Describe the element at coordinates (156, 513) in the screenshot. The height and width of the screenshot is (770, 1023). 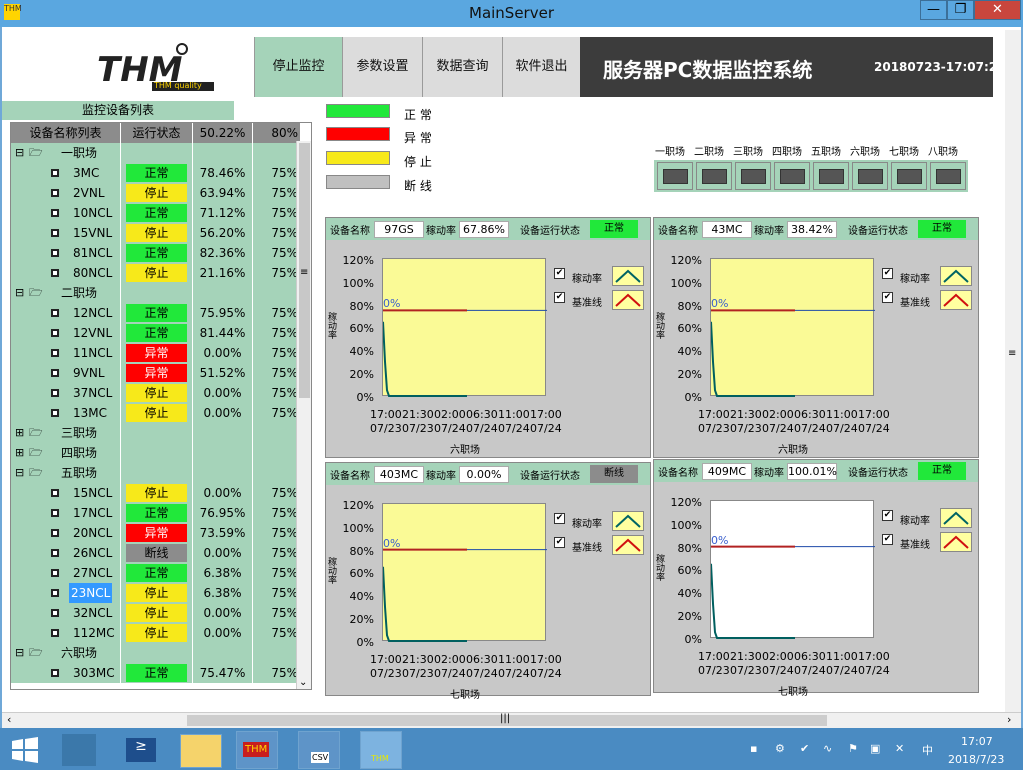
I see `device-row: 17NCL 正常 76.95% 75%` at that location.